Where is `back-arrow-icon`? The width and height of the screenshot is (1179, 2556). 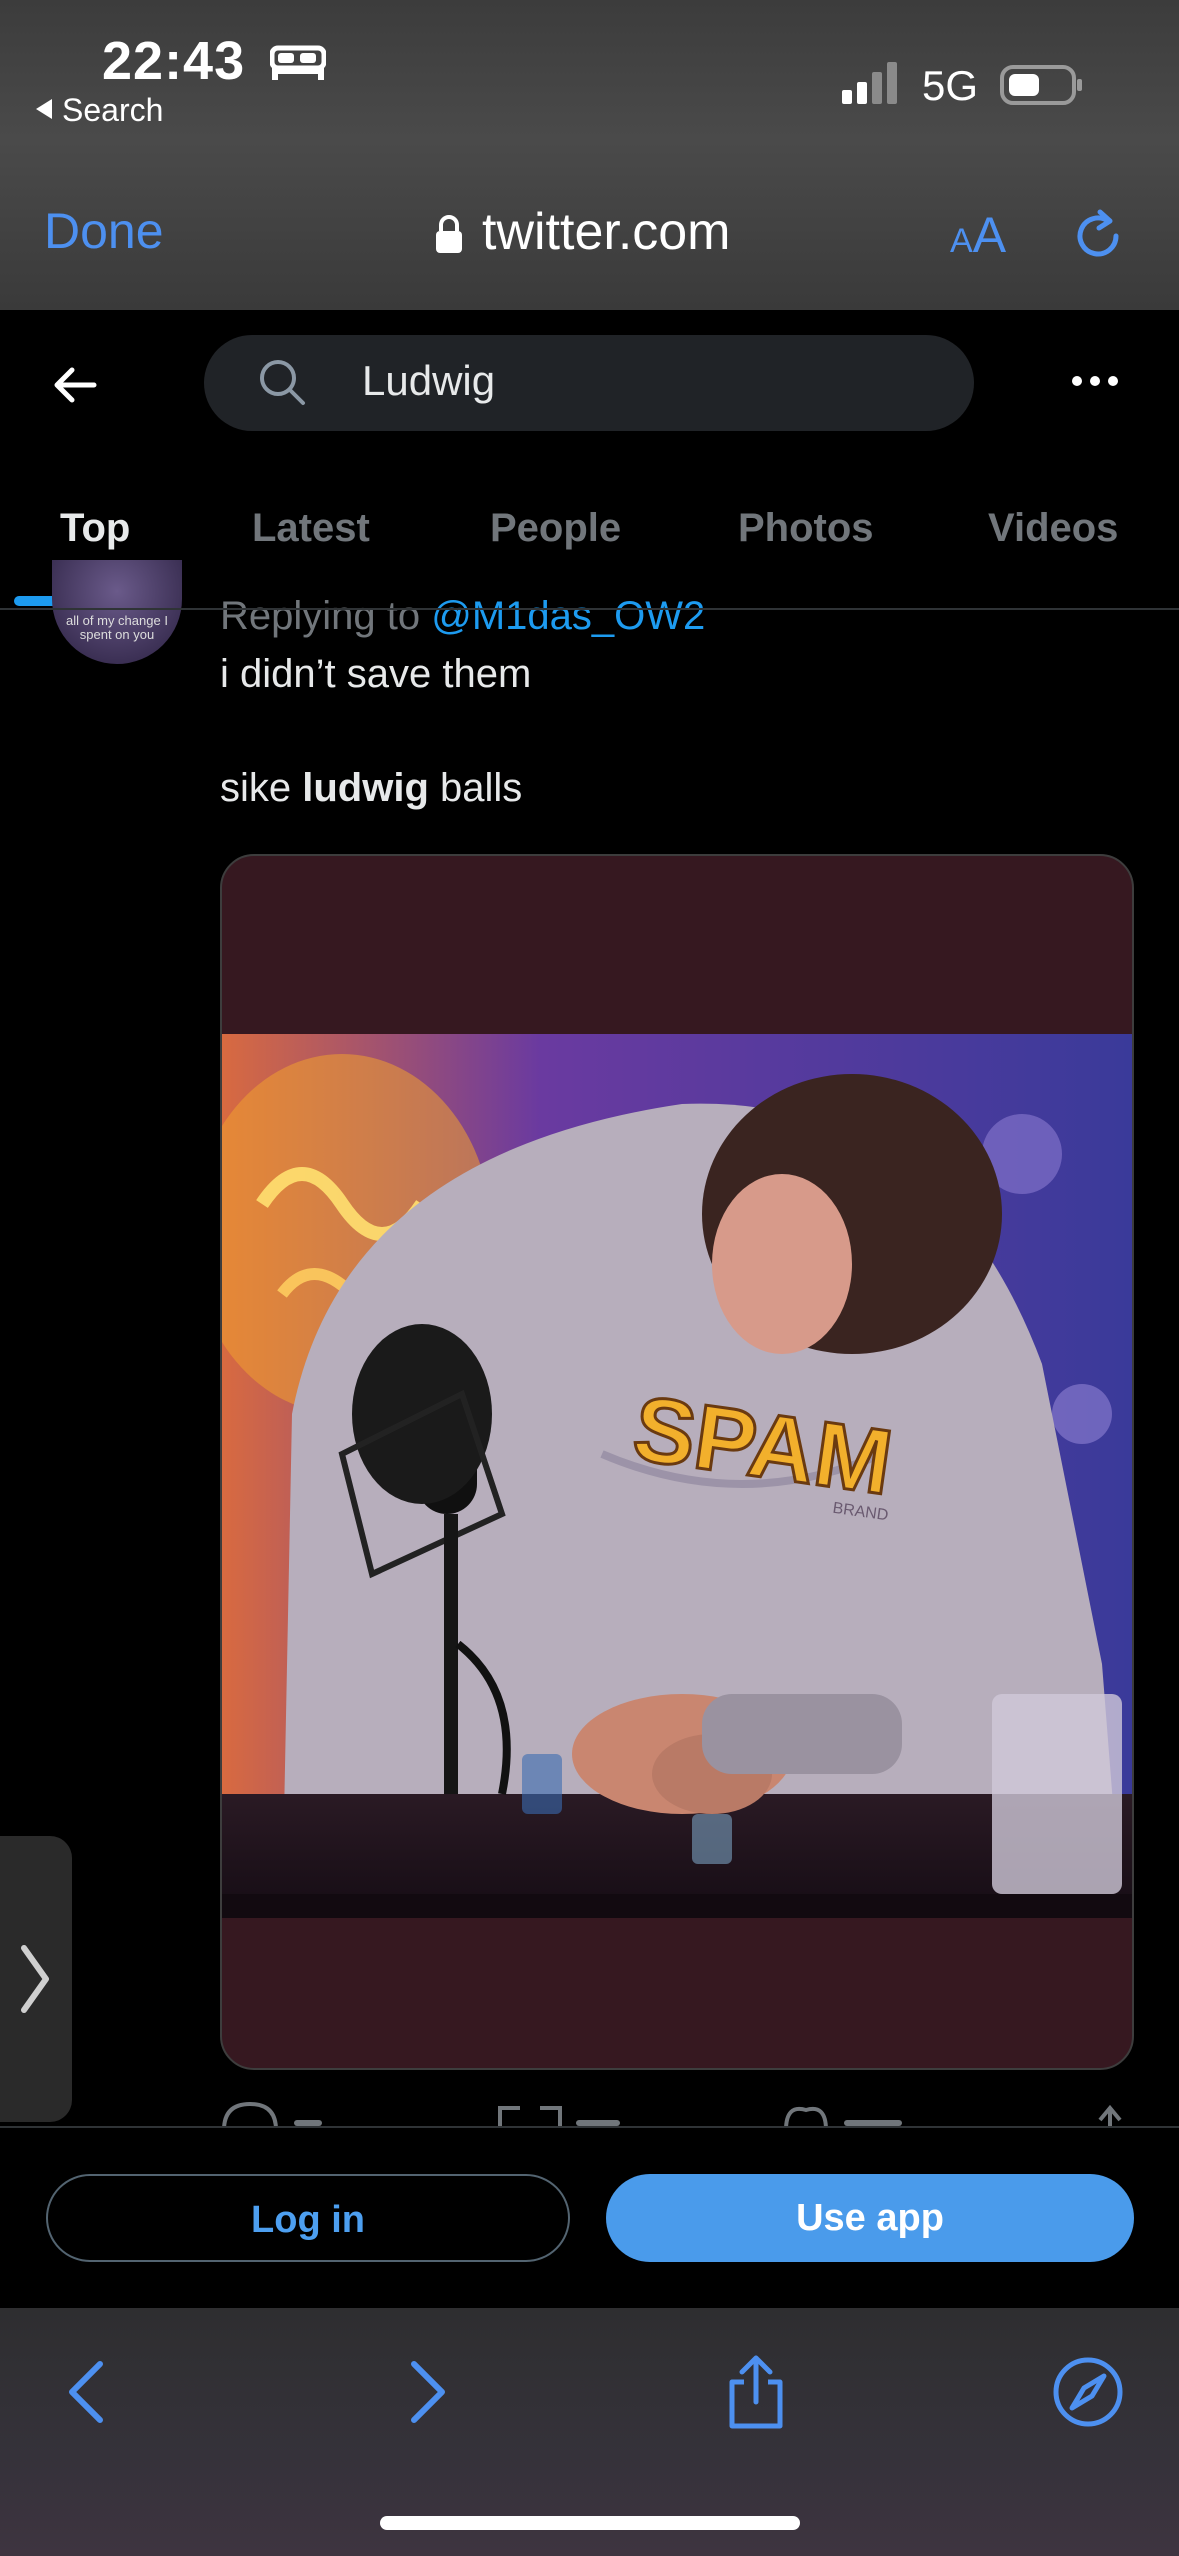
back-arrow-icon is located at coordinates (75, 385).